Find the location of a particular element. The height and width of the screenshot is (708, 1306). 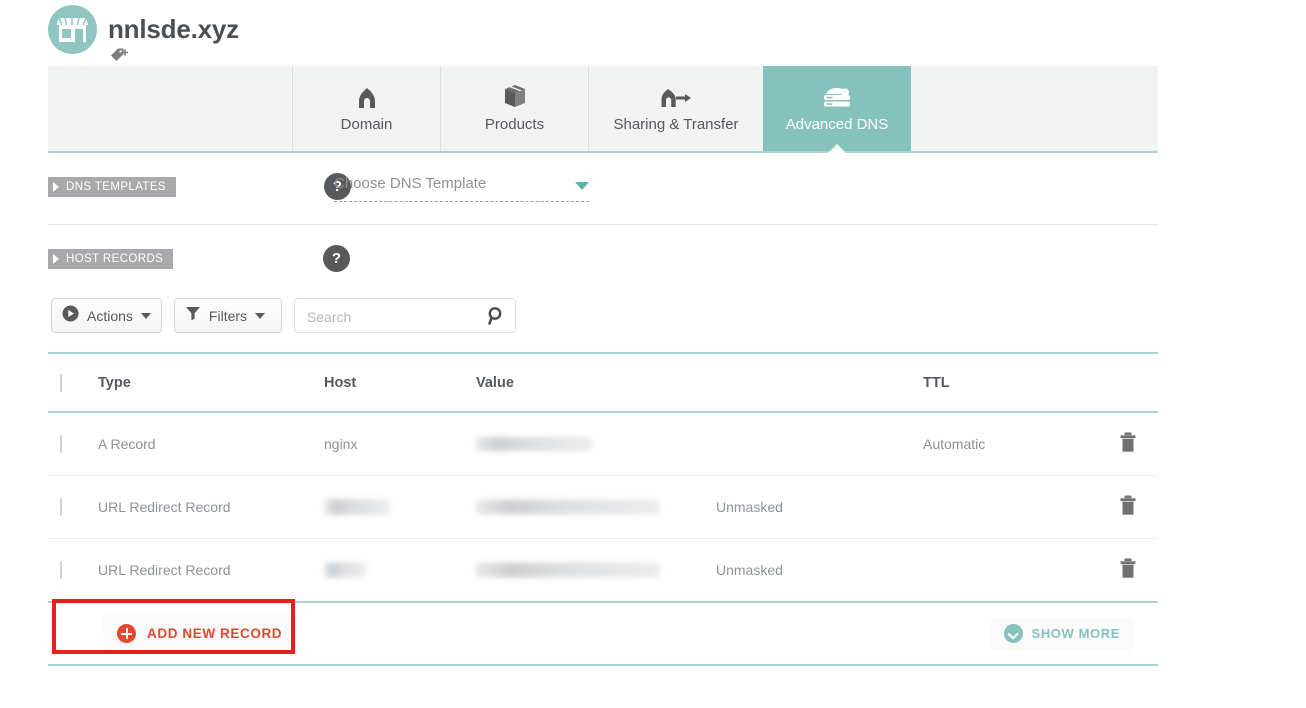

home-icon is located at coordinates (367, 97).